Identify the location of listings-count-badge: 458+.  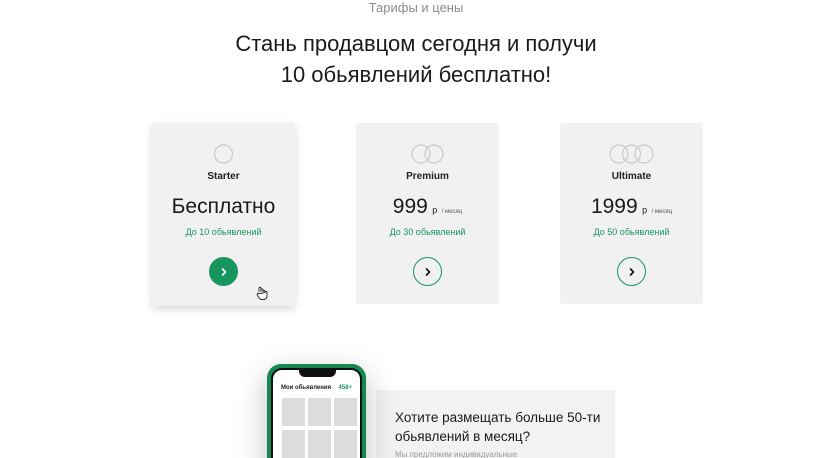
(345, 388).